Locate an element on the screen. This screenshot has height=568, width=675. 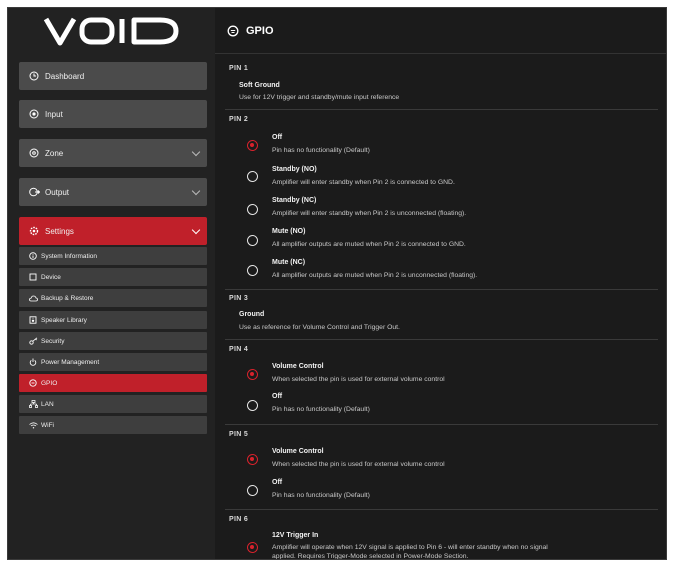
pin5-option-title: Volume Control is located at coordinates (298, 451).